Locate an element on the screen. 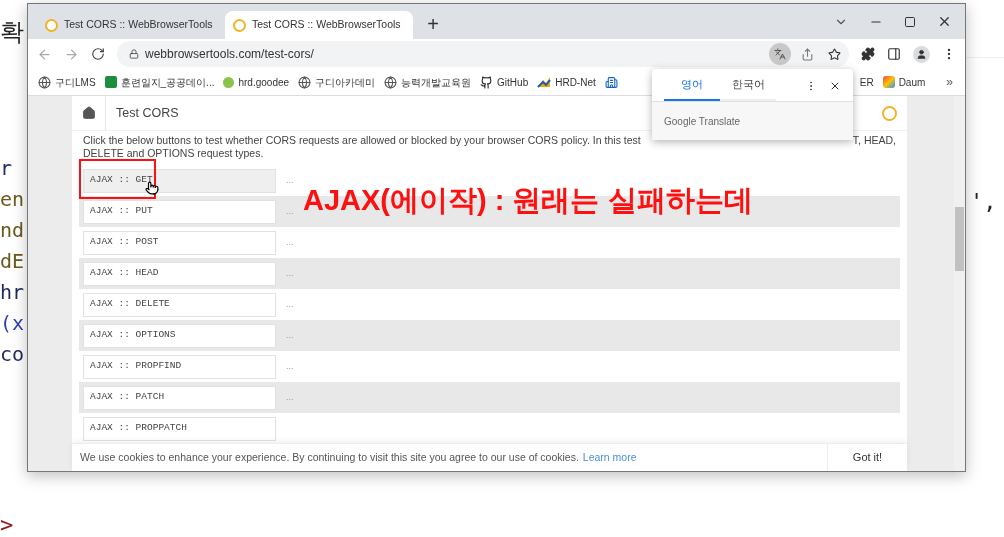 The image size is (1004, 537). annotation-caption: AJAX(에이작) : 원래는 실패하는데 is located at coordinates (528, 200).